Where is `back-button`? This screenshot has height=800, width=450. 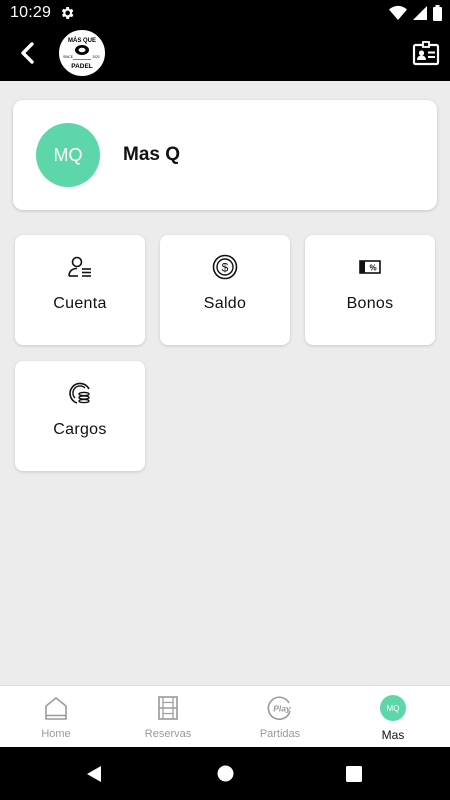 back-button is located at coordinates (27, 53).